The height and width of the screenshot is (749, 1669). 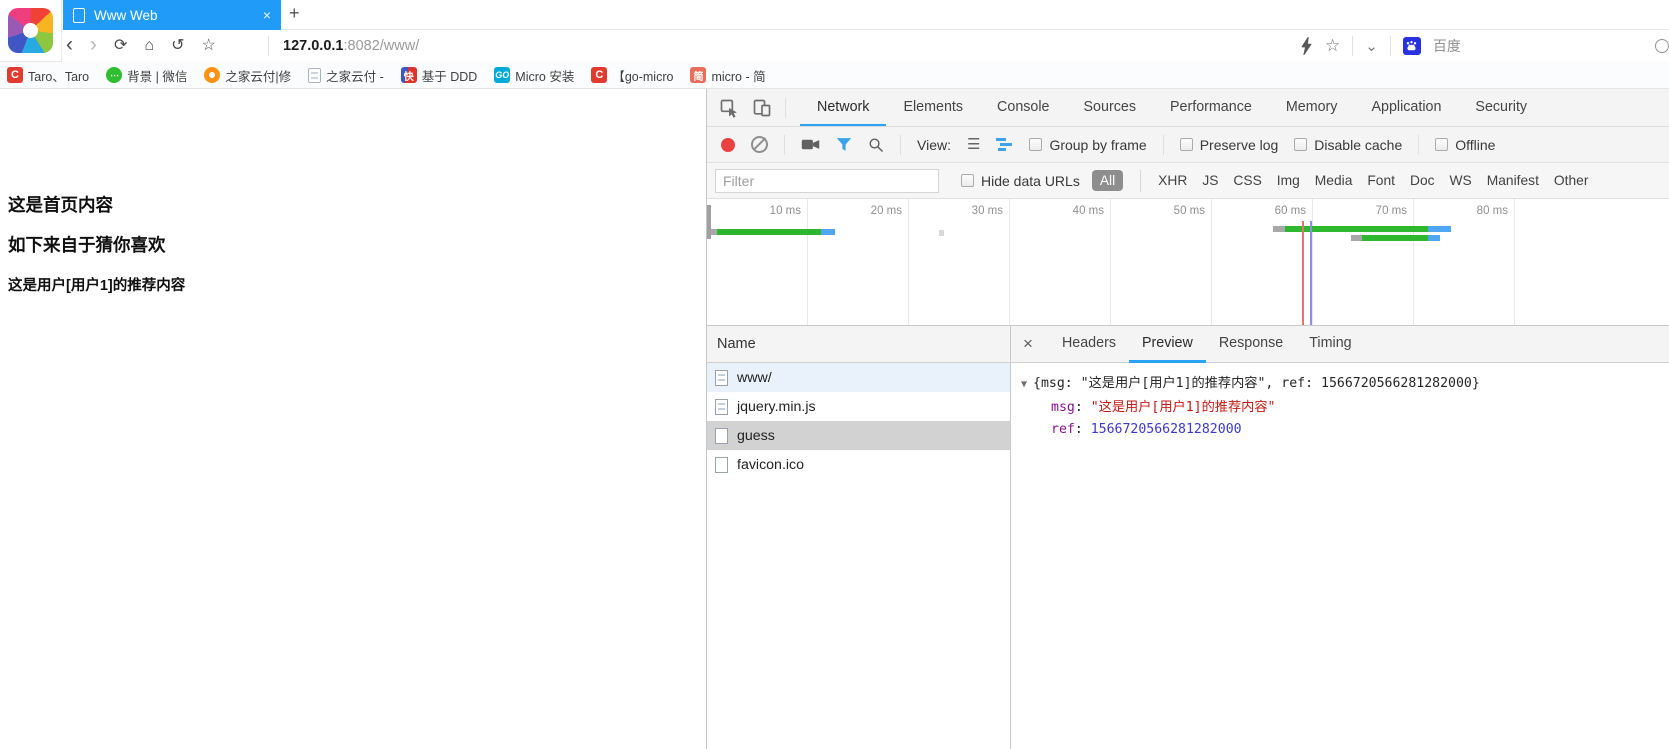 What do you see at coordinates (858, 377) in the screenshot?
I see `request-row: www/` at bounding box center [858, 377].